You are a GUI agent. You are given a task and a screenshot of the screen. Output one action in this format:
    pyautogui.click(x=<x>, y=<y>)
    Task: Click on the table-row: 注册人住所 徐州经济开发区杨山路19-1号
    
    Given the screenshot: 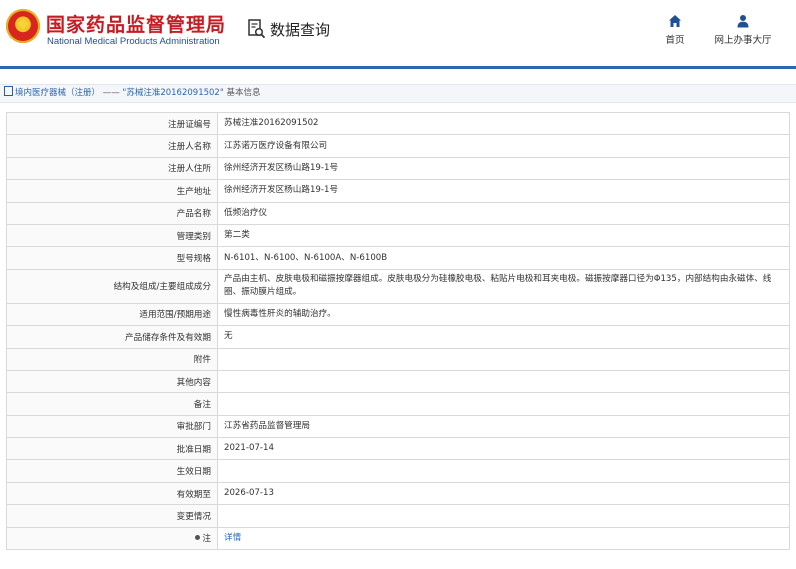 What is the action you would take?
    pyautogui.click(x=398, y=168)
    